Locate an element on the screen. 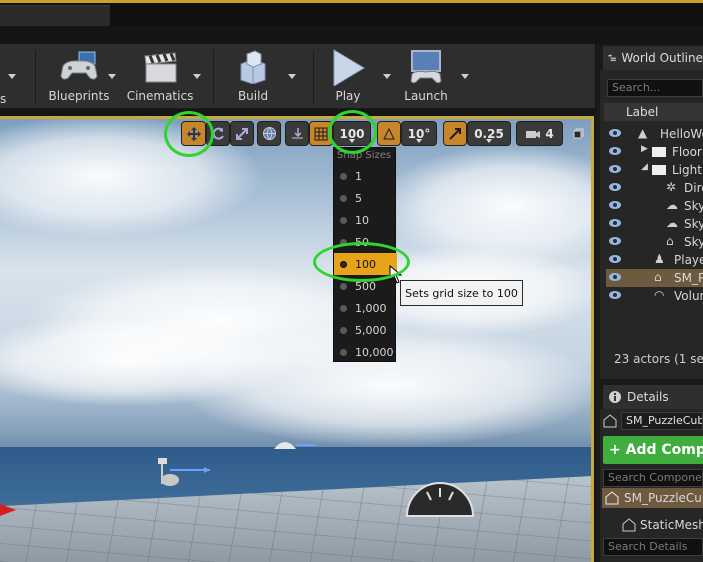 The image size is (703, 562). scale-snap-toggle is located at coordinates (455, 133).